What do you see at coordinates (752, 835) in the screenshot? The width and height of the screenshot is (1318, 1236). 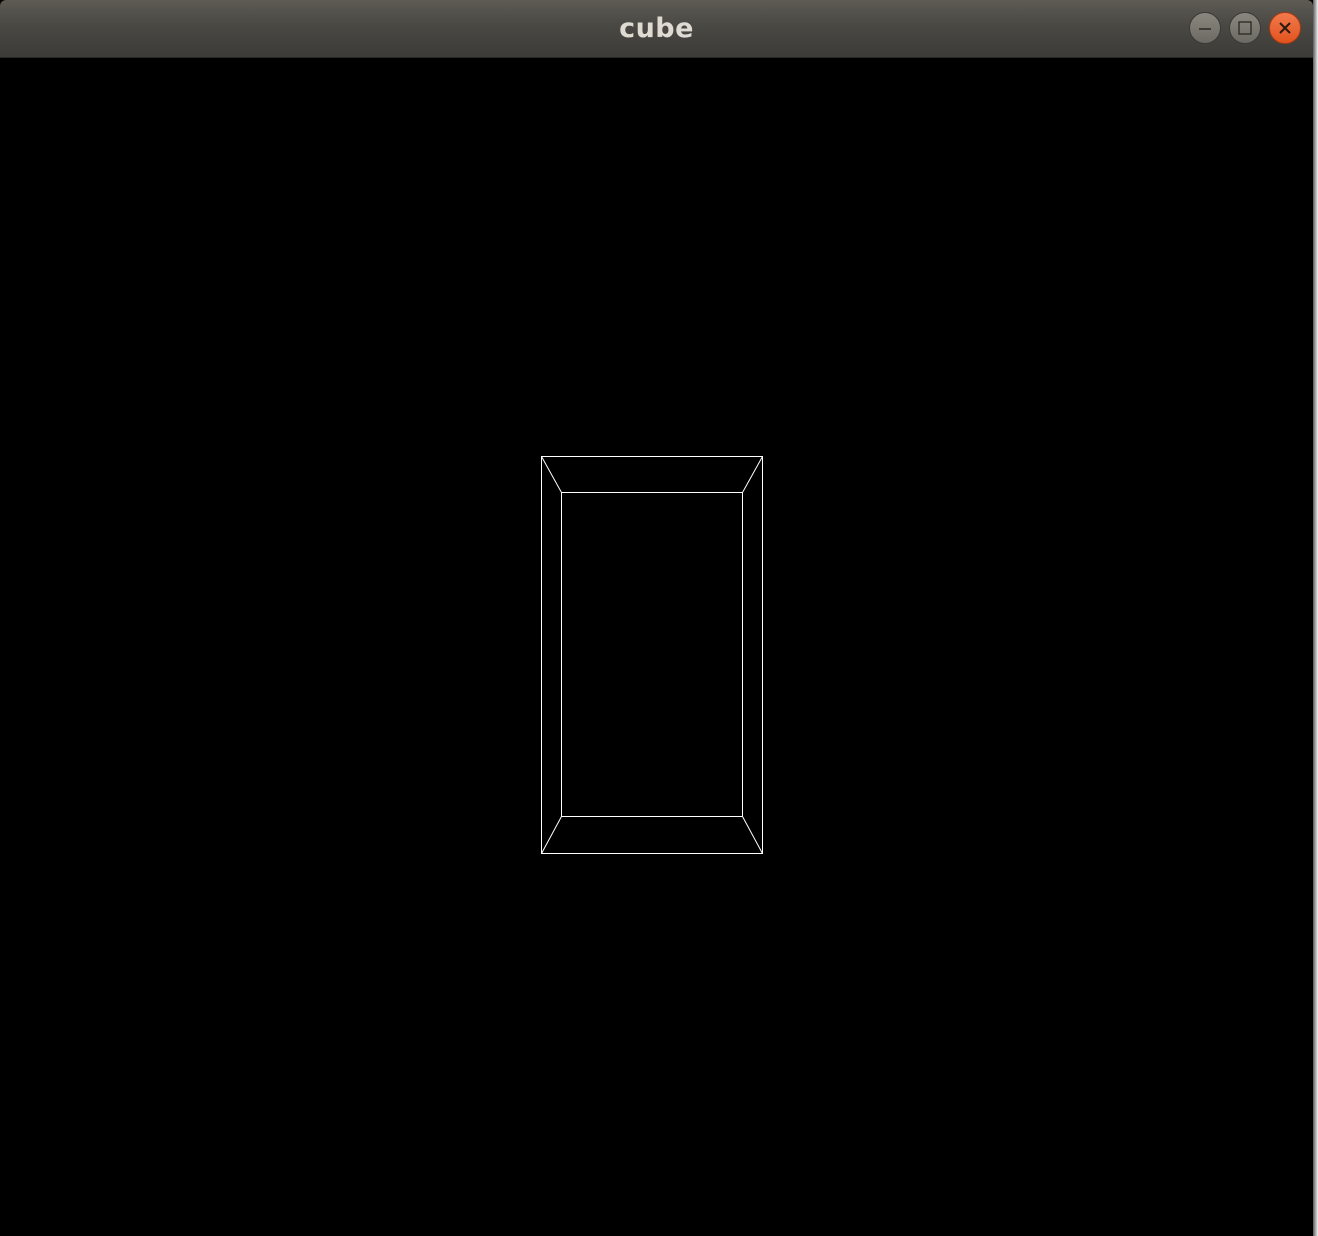 I see `cube-edge-bottom-right` at bounding box center [752, 835].